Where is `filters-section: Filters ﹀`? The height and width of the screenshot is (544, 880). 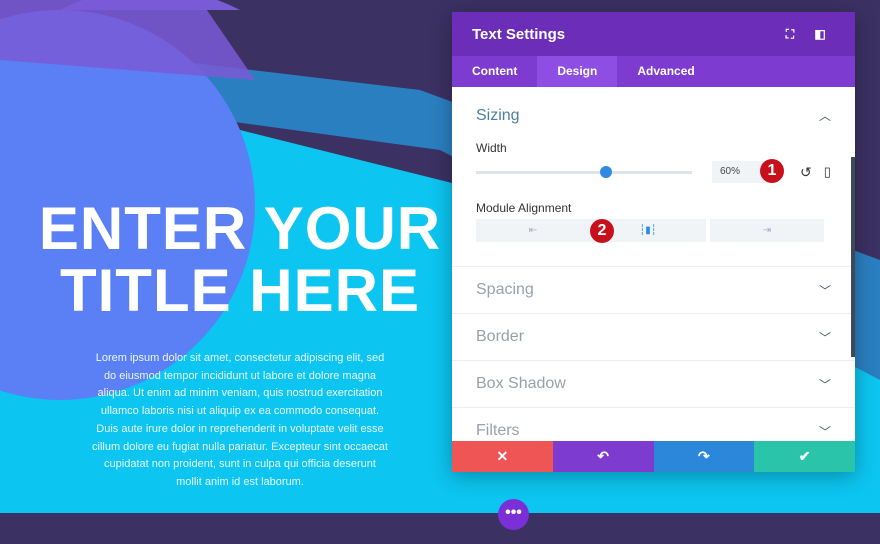
filters-section: Filters ﹀ is located at coordinates (653, 424).